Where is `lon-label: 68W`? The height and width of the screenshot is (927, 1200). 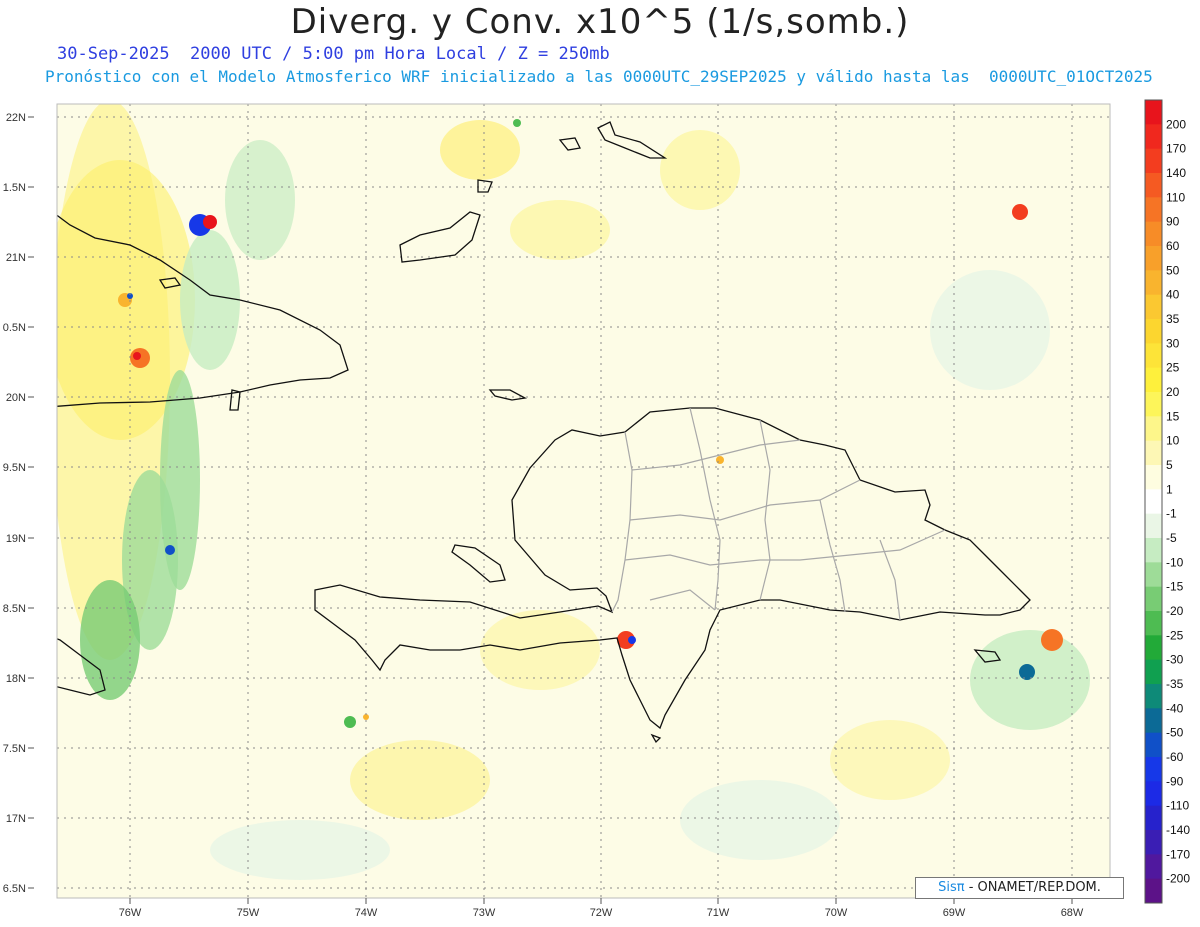
lon-label: 68W is located at coordinates (1072, 913).